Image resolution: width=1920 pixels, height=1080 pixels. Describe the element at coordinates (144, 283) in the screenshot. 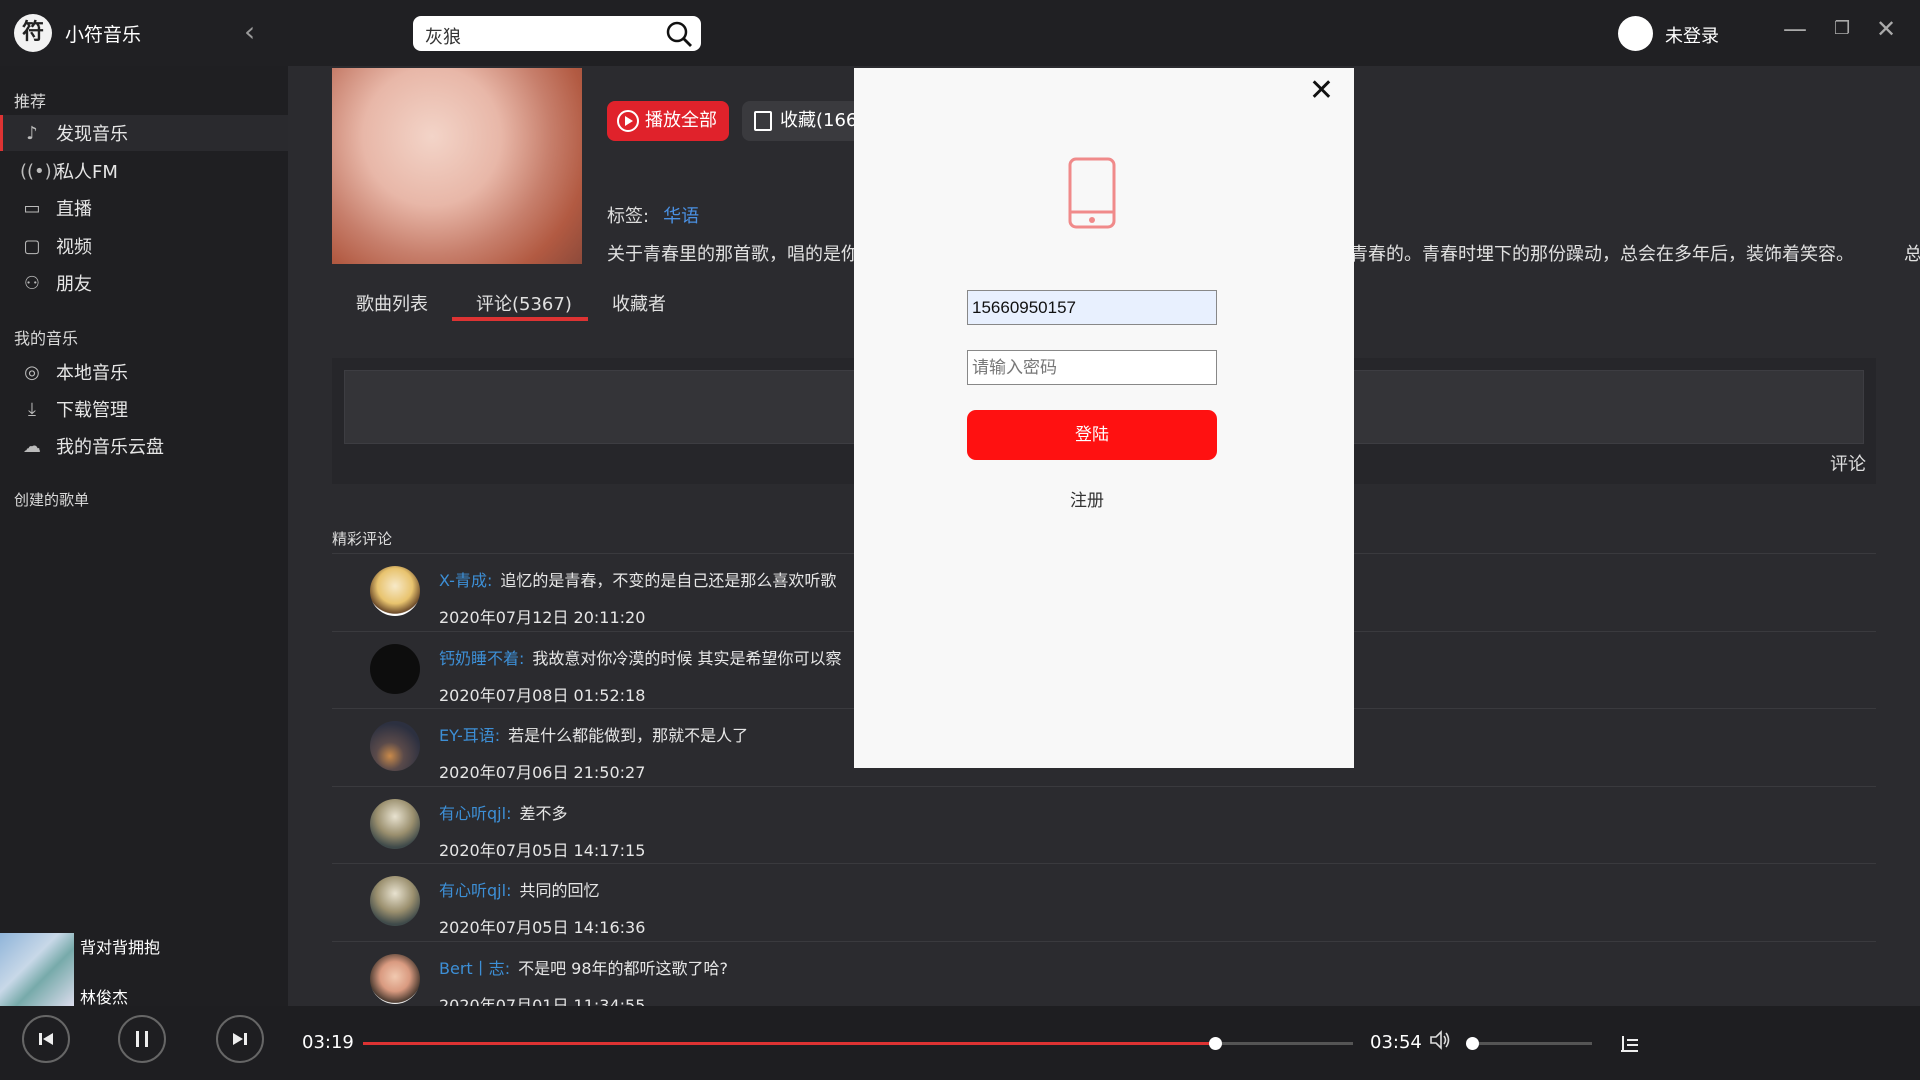

I see `sidebar-item-friends: ⚇ 朋友` at that location.